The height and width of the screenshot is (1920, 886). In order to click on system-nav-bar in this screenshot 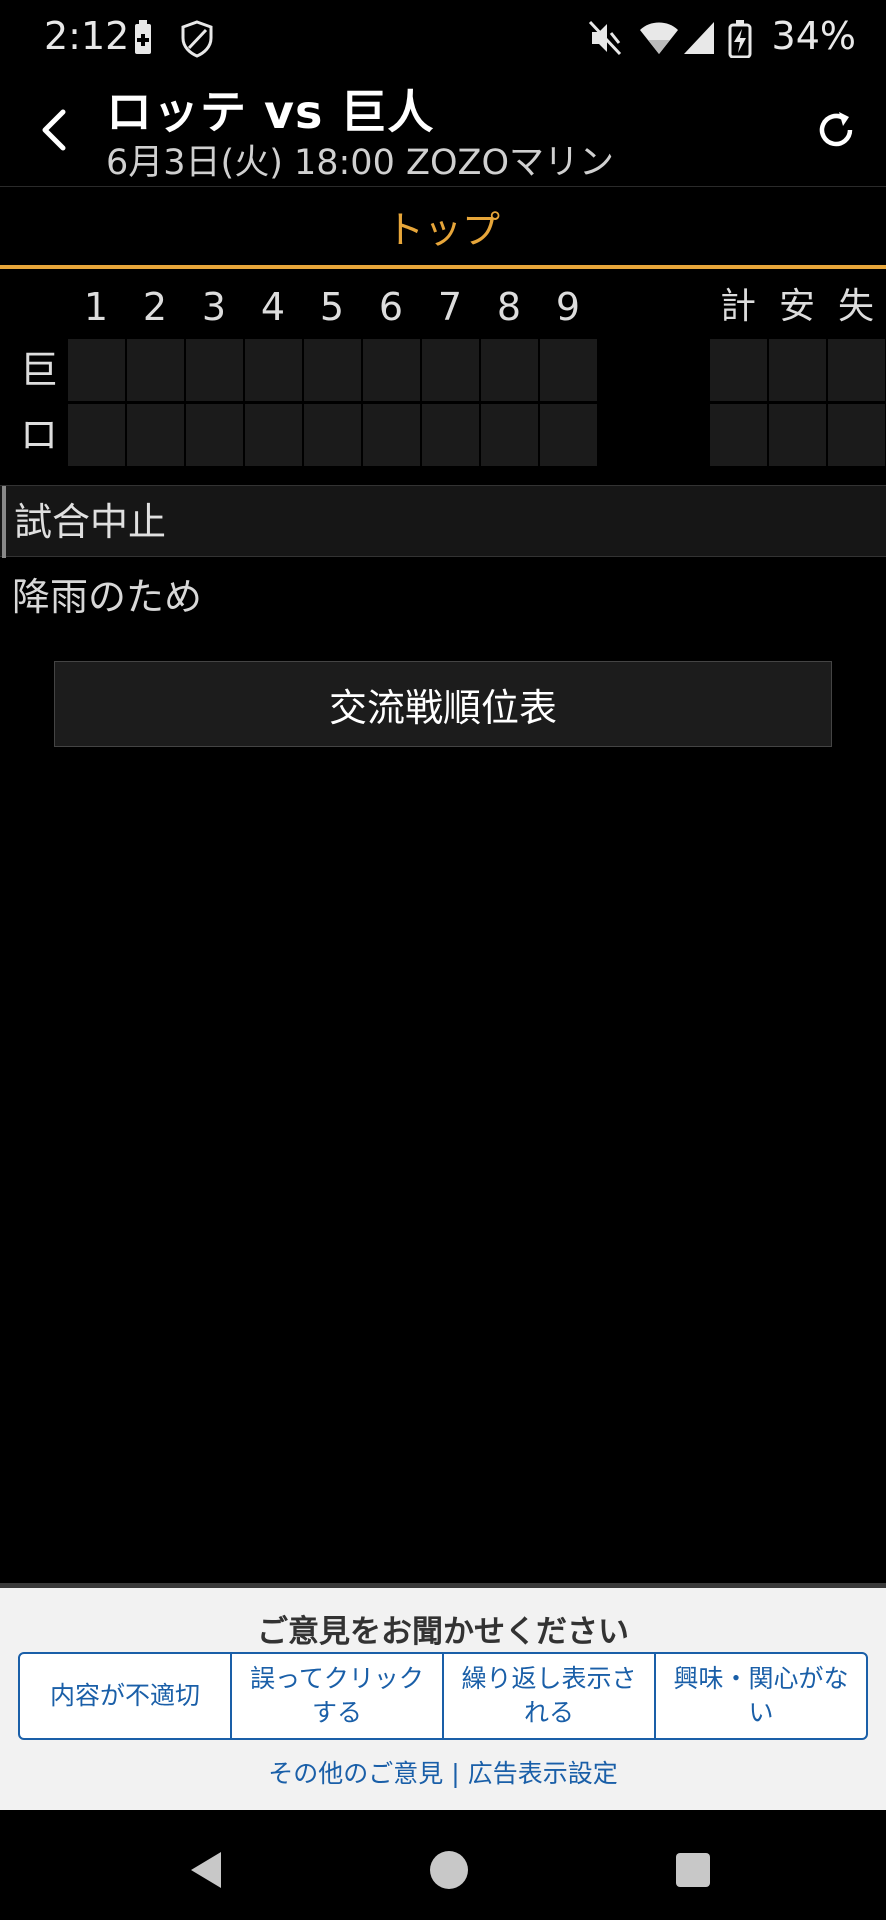, I will do `click(443, 1865)`.